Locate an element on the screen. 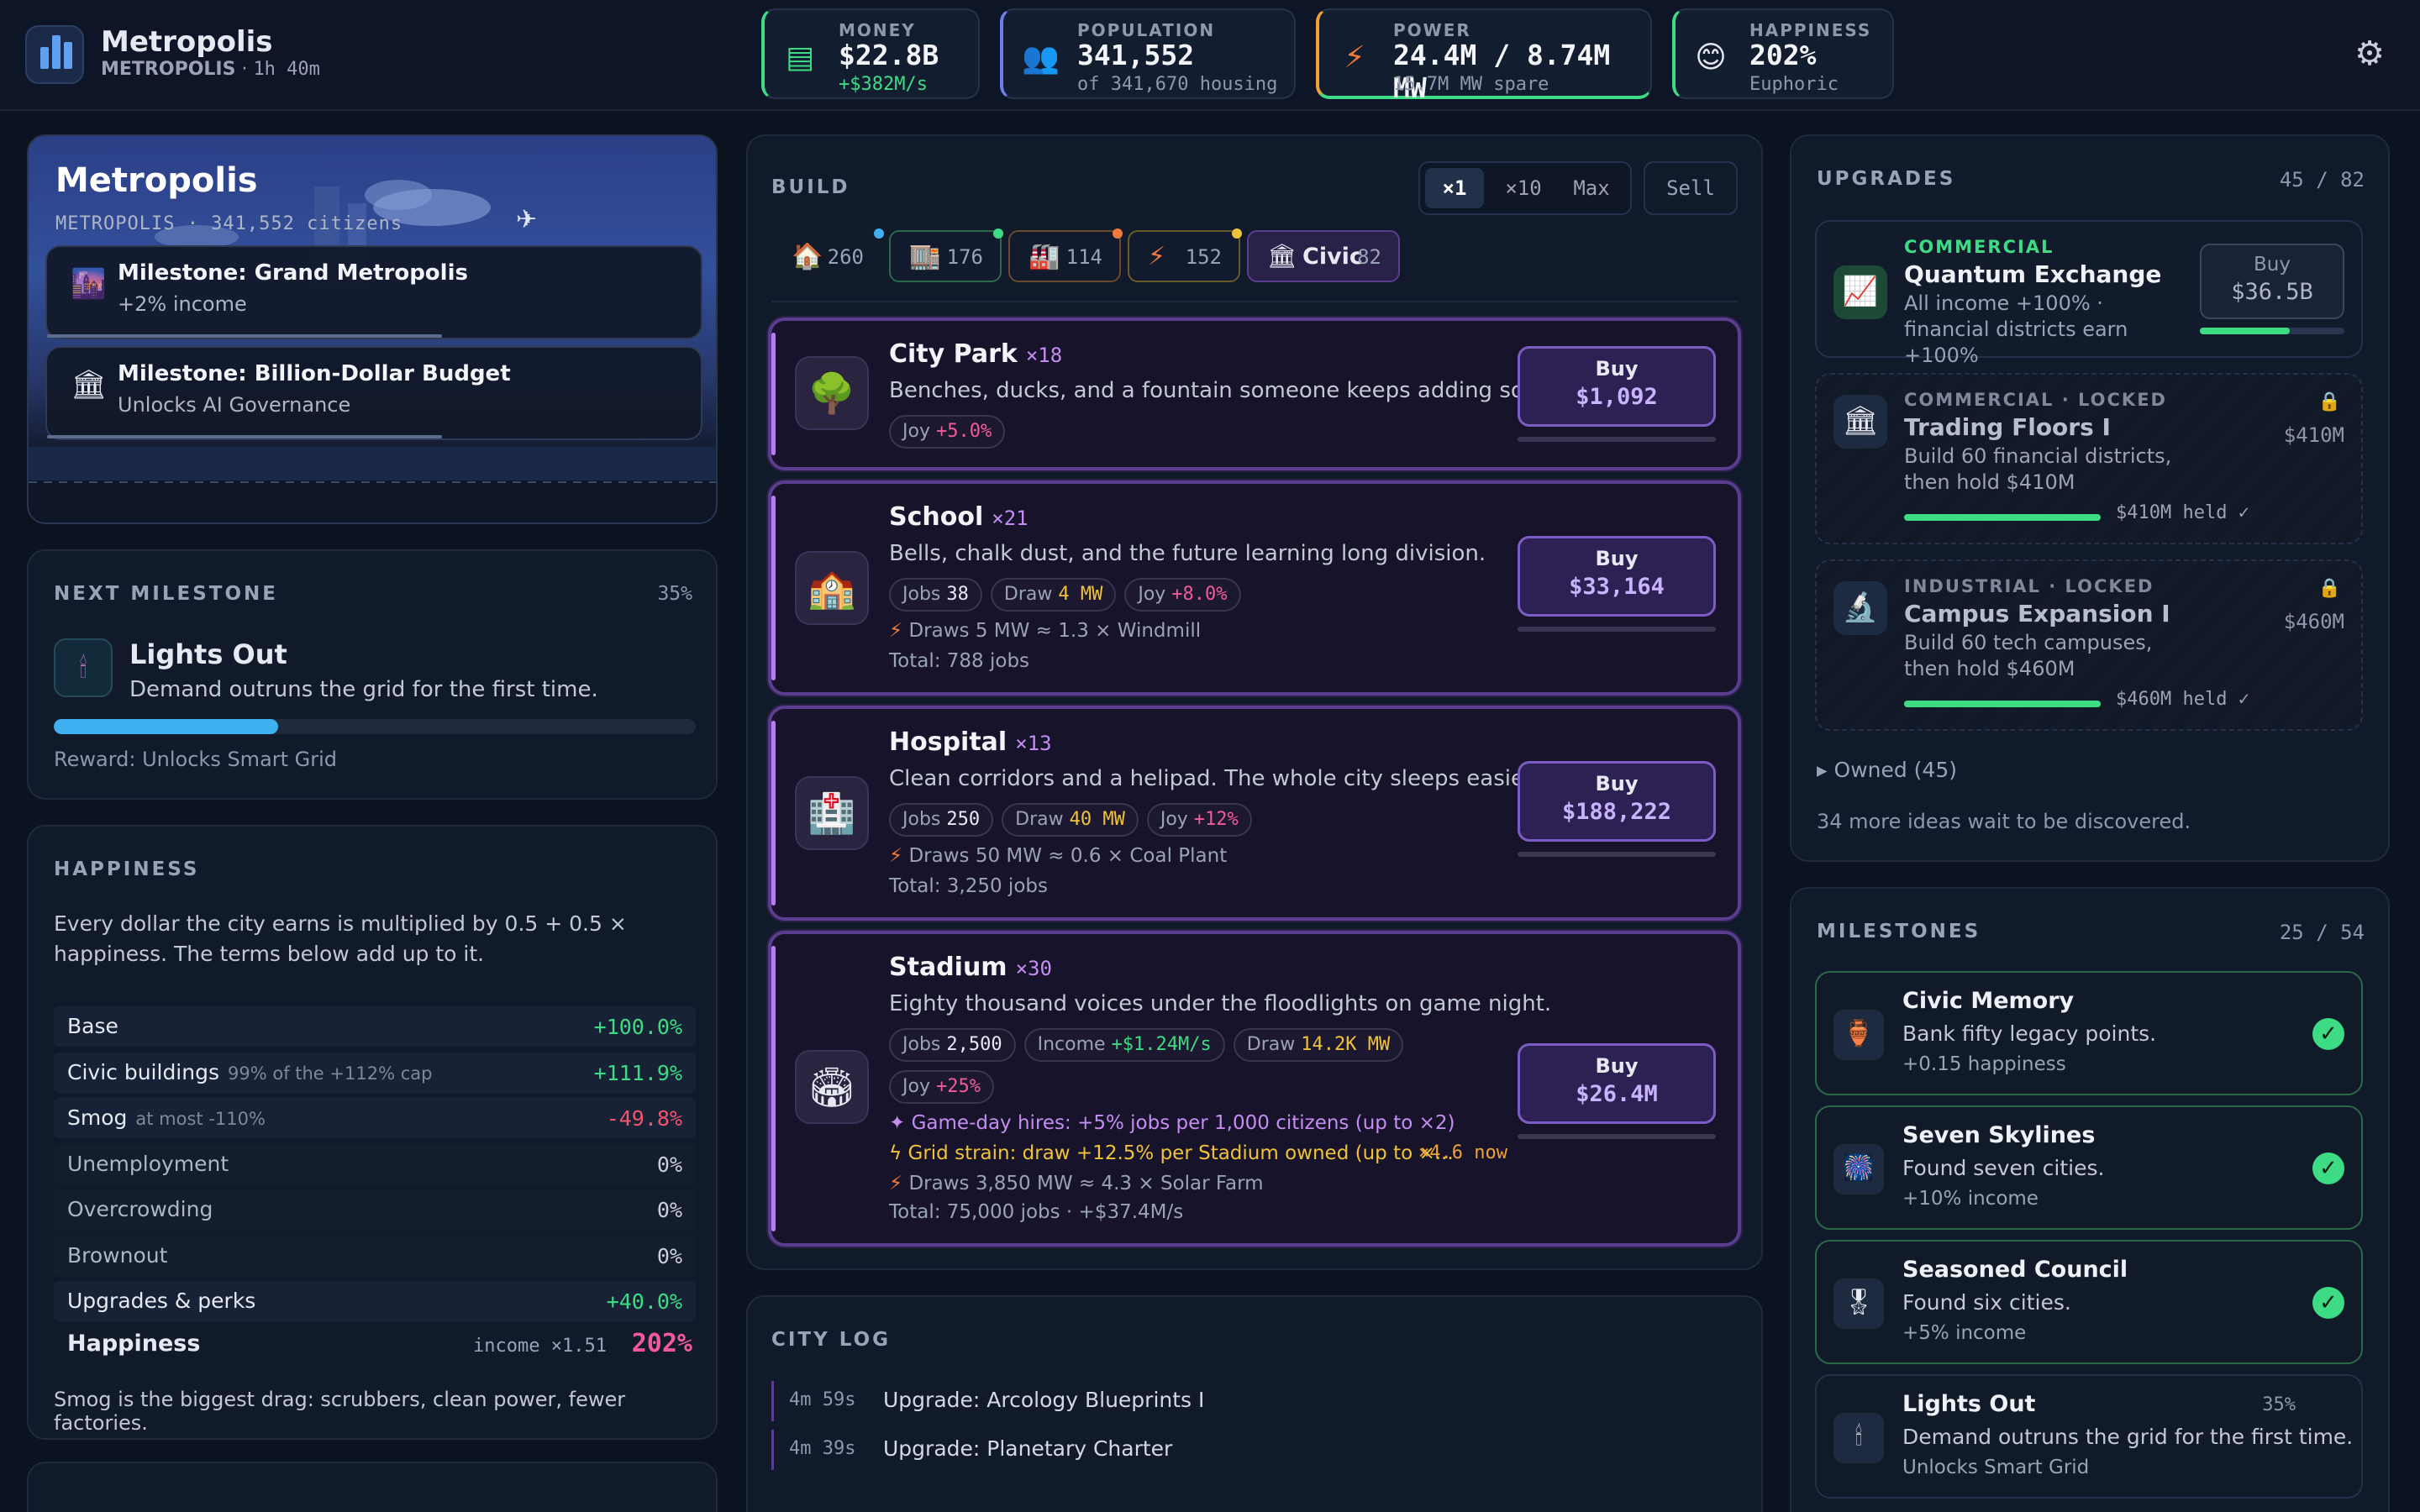 The width and height of the screenshot is (2420, 1512). held-status: $460M held ✓ is located at coordinates (2182, 699).